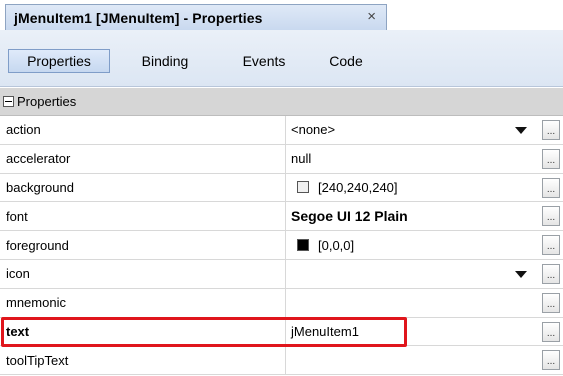 The height and width of the screenshot is (376, 563). I want to click on property-name: accelerator, so click(143, 158).